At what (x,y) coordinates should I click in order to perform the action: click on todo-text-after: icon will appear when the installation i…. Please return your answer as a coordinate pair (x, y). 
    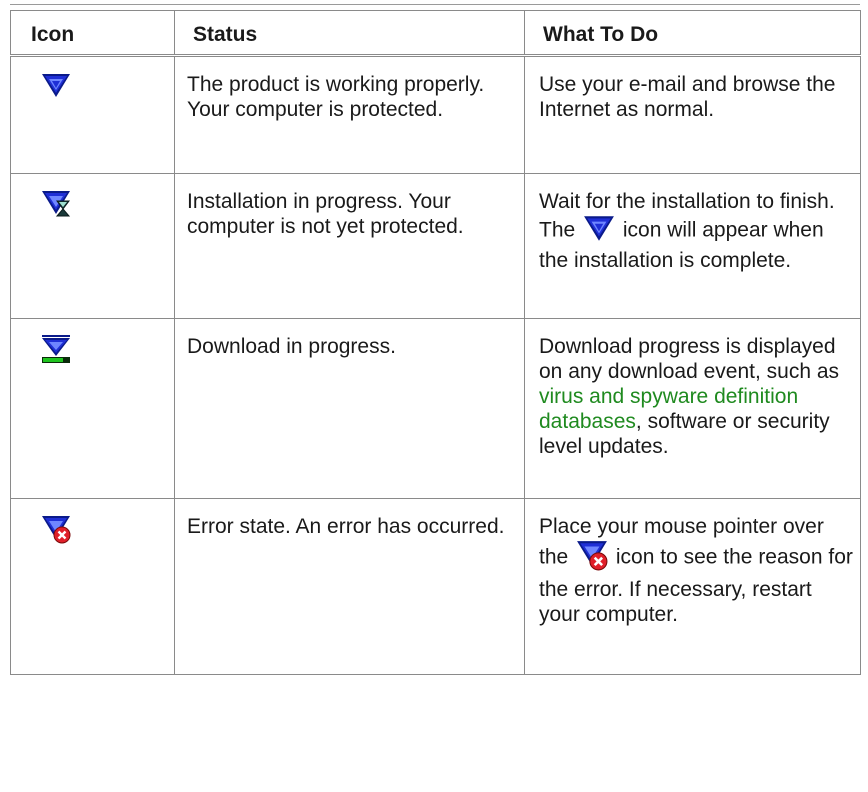
    Looking at the image, I should click on (681, 245).